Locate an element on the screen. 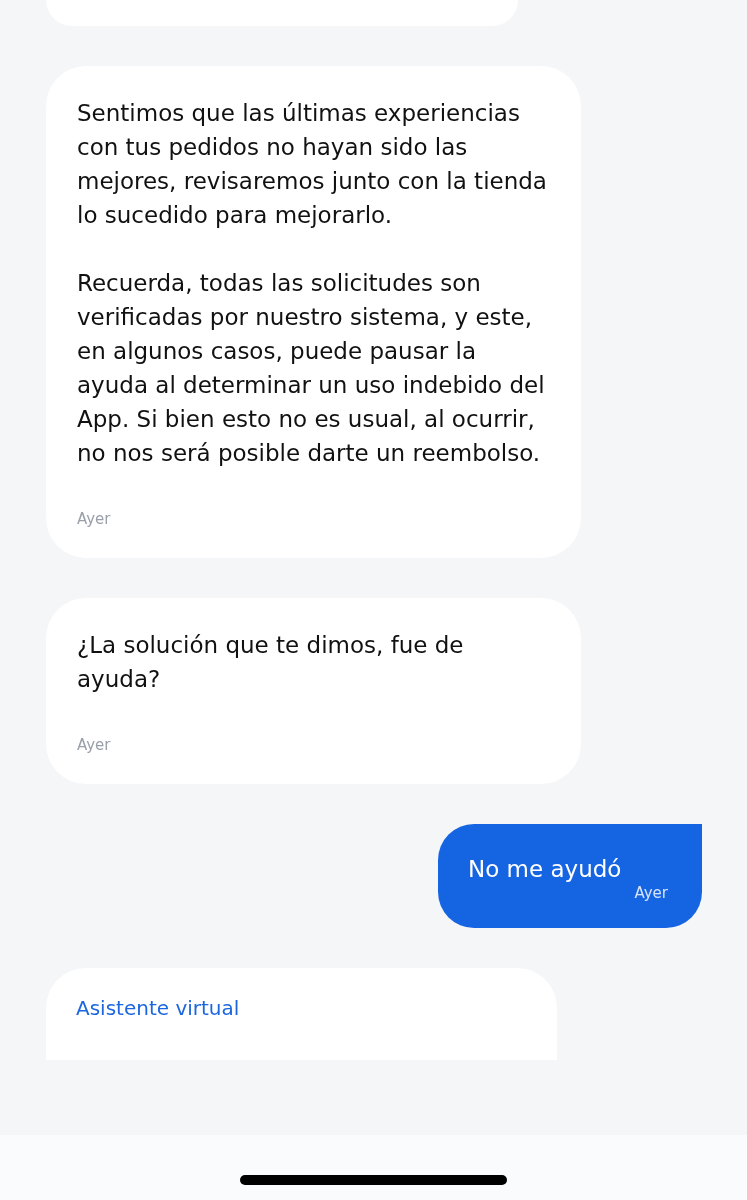 The width and height of the screenshot is (747, 1200). message-text: ¿La solución que te dimos, fue de ayuda? is located at coordinates (271, 662).